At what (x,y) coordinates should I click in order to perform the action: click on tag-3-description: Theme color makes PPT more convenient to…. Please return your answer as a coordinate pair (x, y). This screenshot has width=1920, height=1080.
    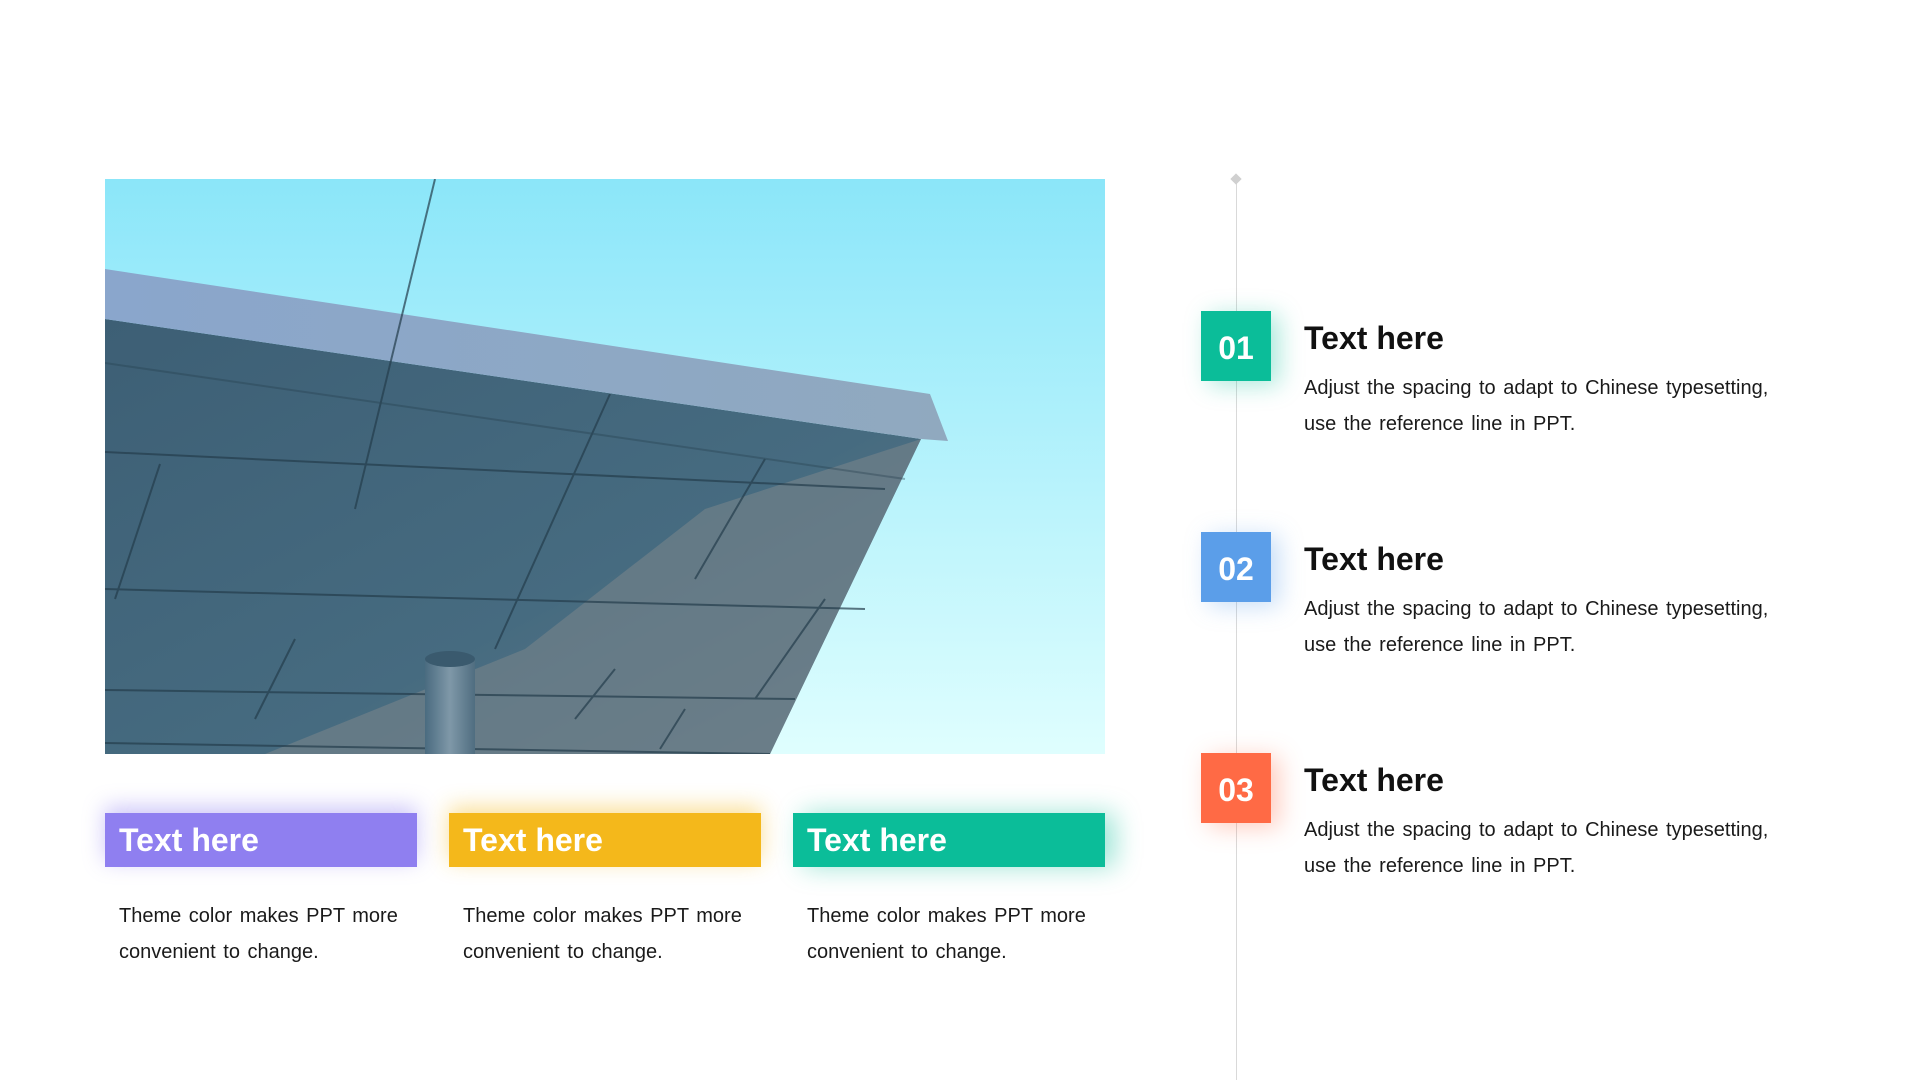
    Looking at the image, I should click on (946, 934).